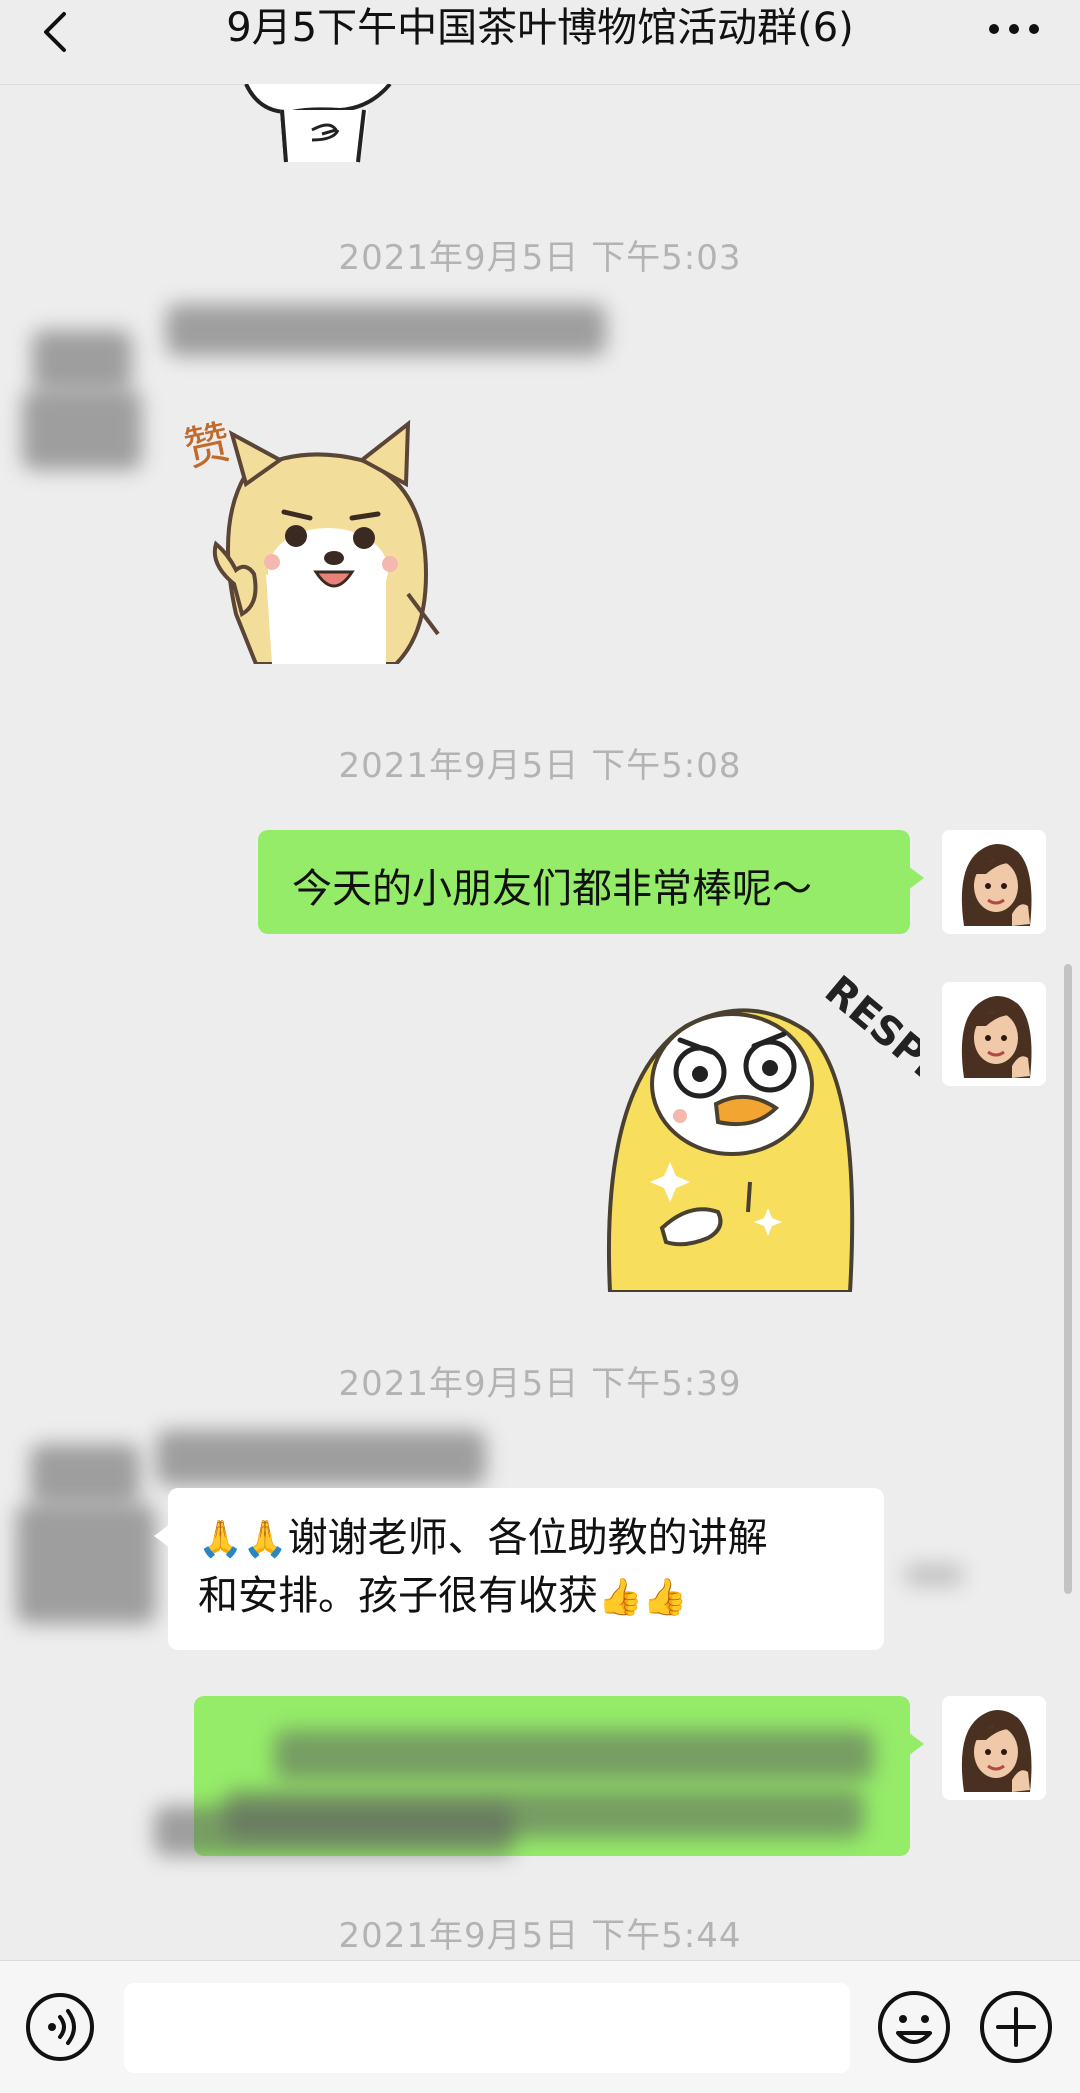 This screenshot has height=2093, width=1080. Describe the element at coordinates (60, 34) in the screenshot. I see `back-chevron-icon` at that location.